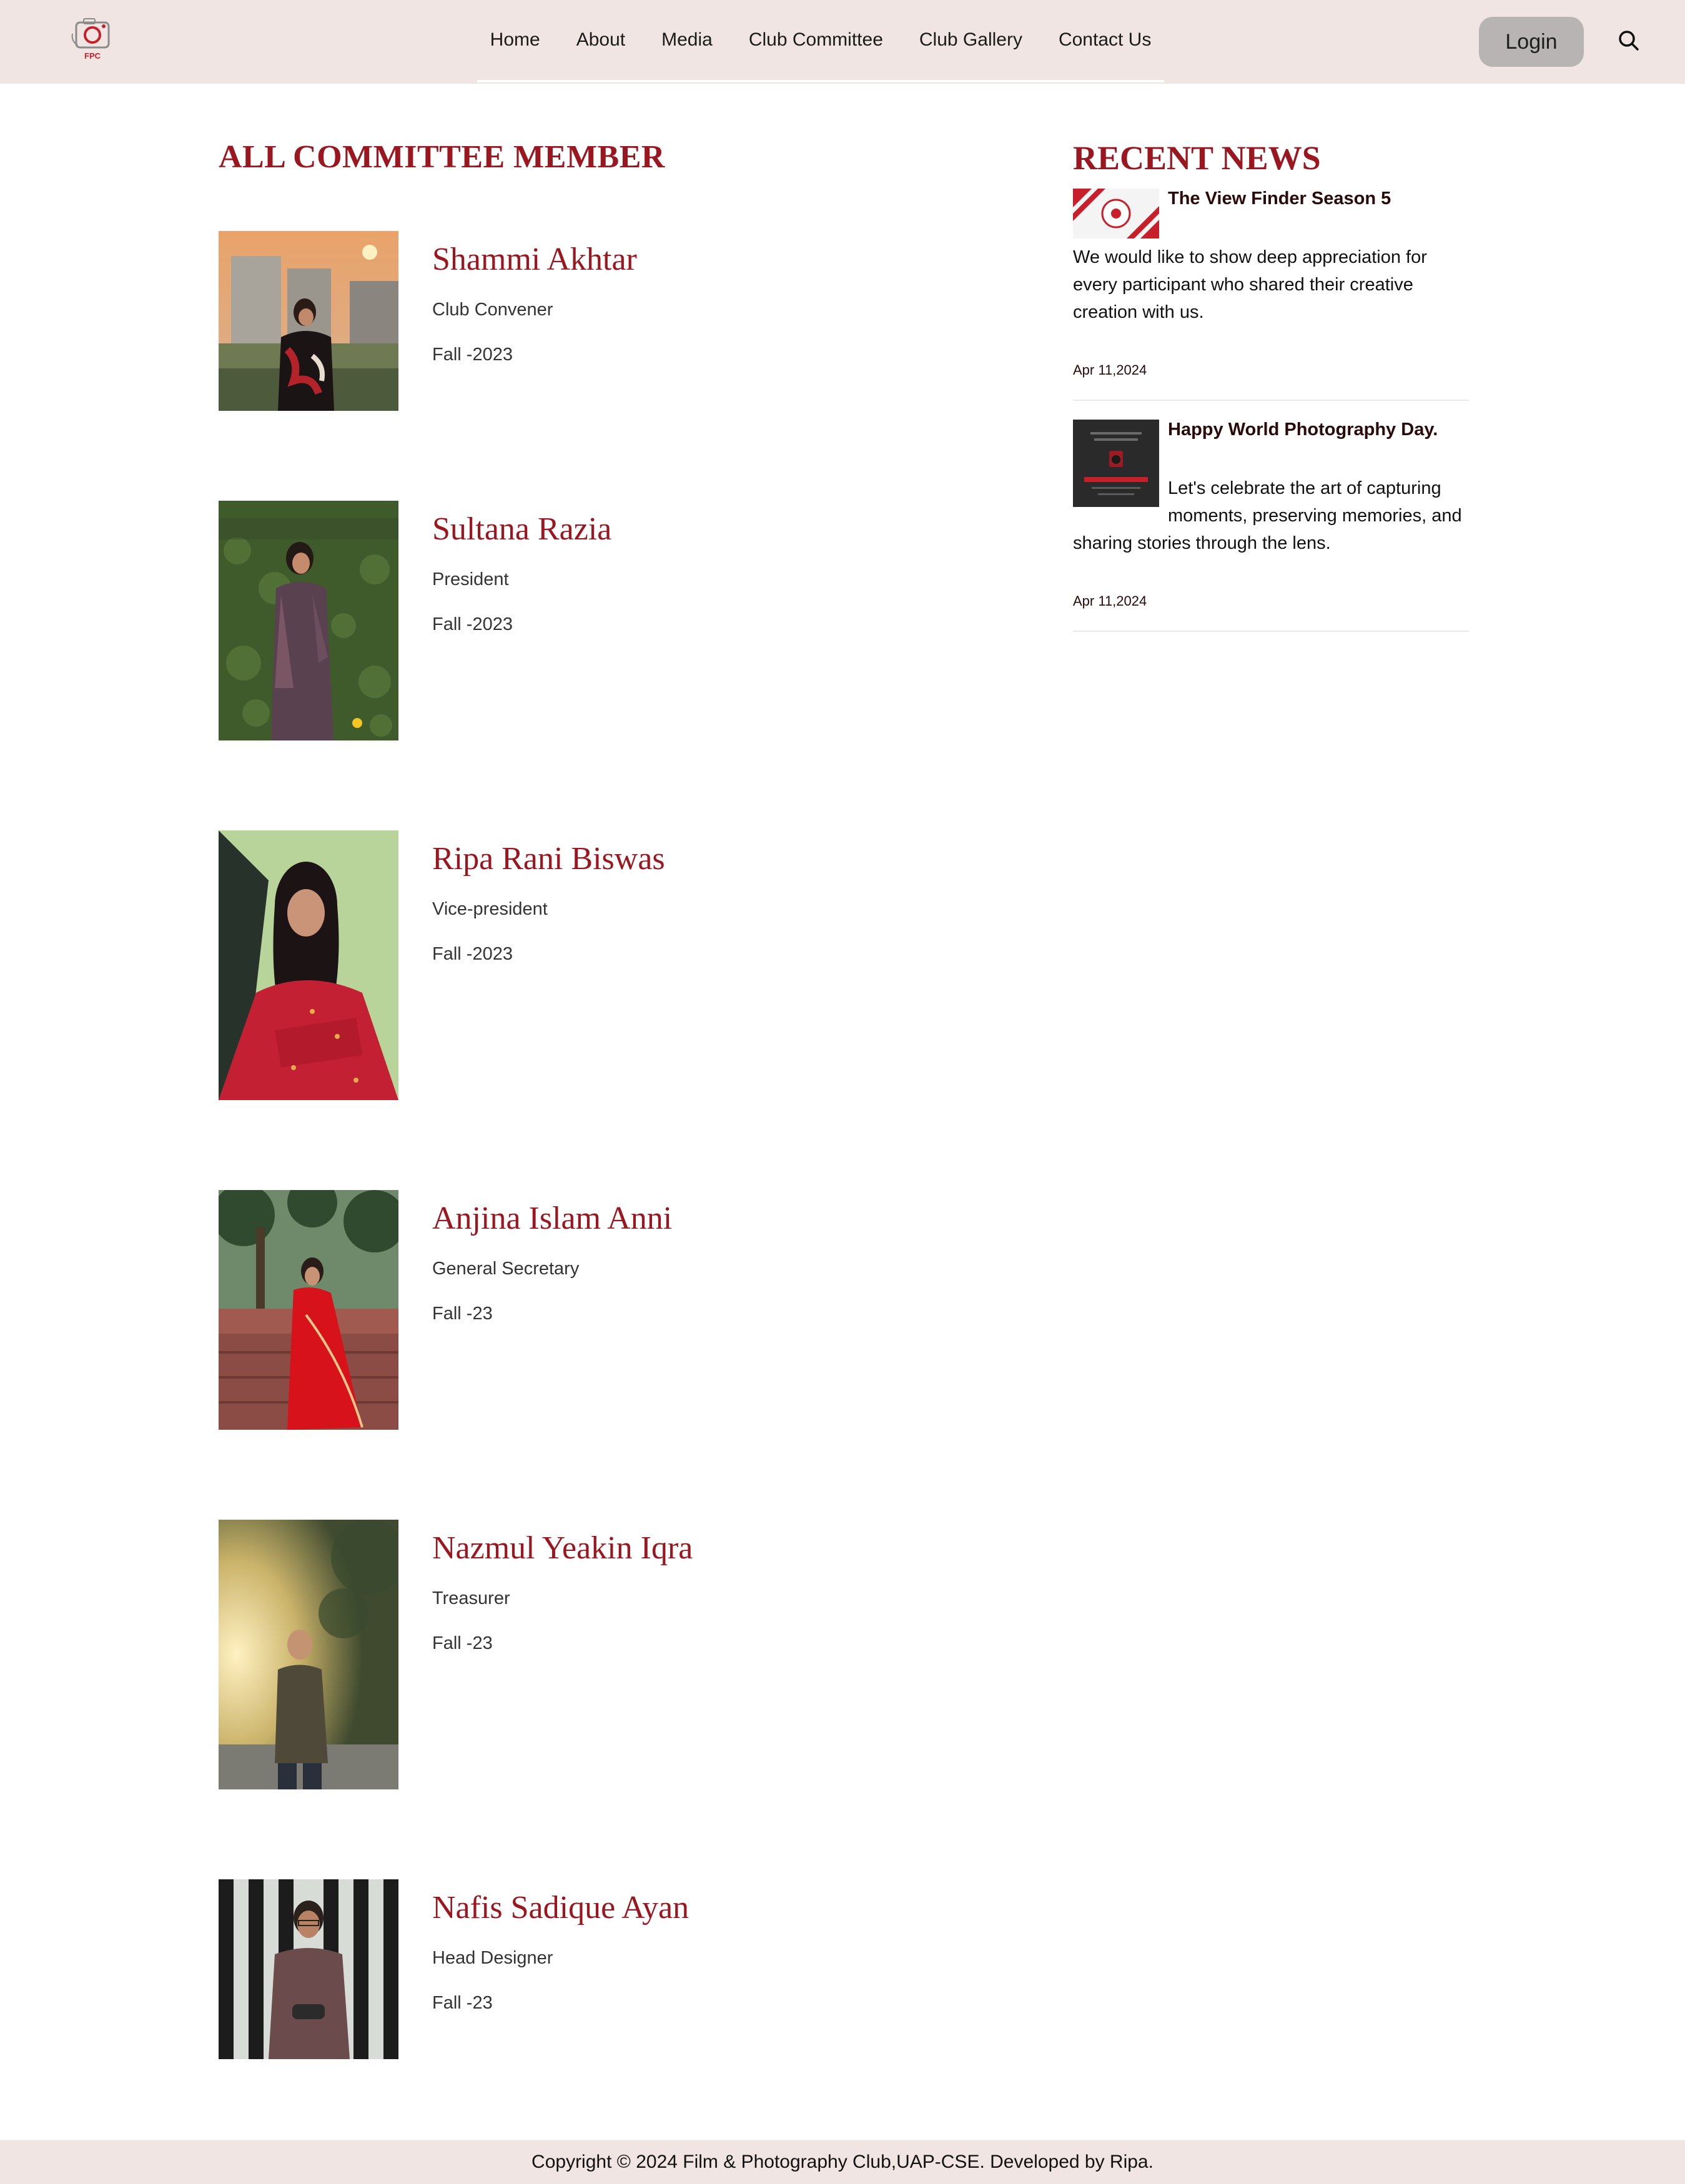 The height and width of the screenshot is (2184, 1685). I want to click on member-role: President, so click(470, 579).